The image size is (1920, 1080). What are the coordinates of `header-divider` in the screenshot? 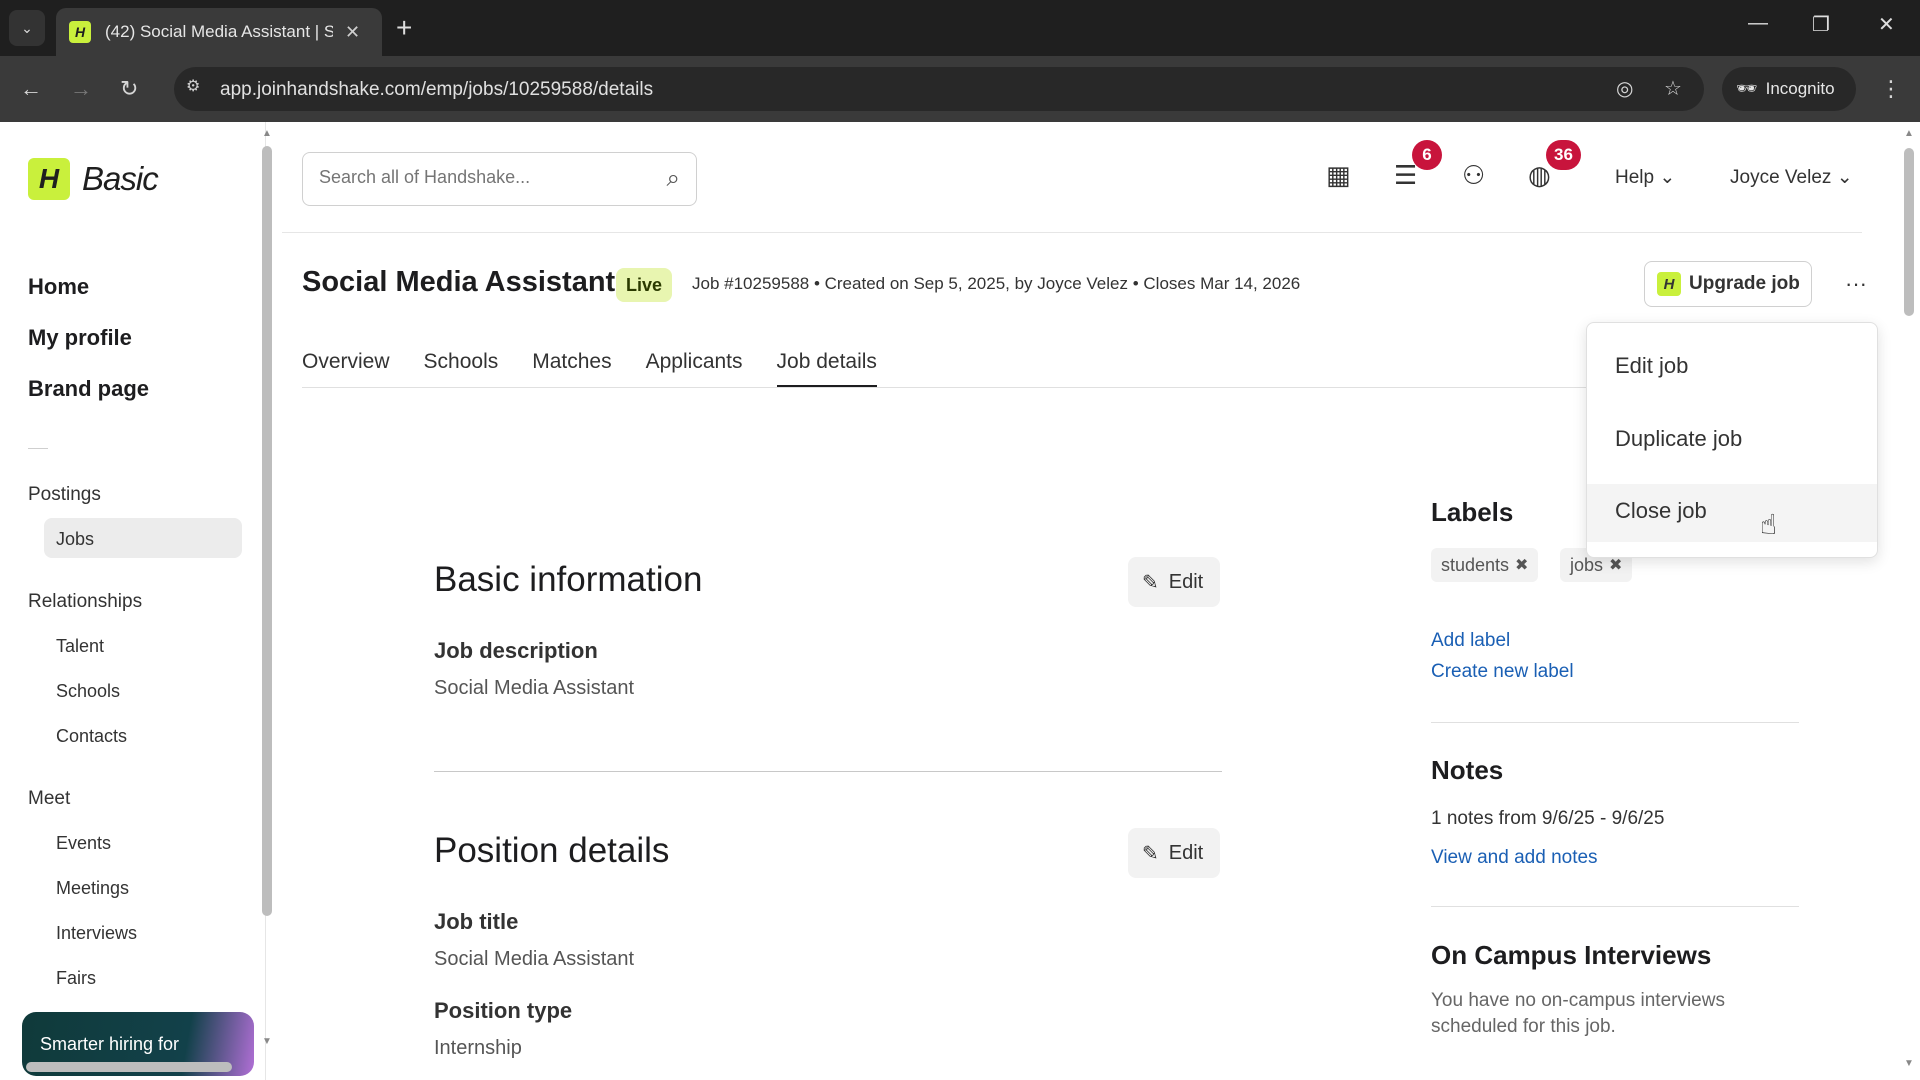 It's located at (1072, 232).